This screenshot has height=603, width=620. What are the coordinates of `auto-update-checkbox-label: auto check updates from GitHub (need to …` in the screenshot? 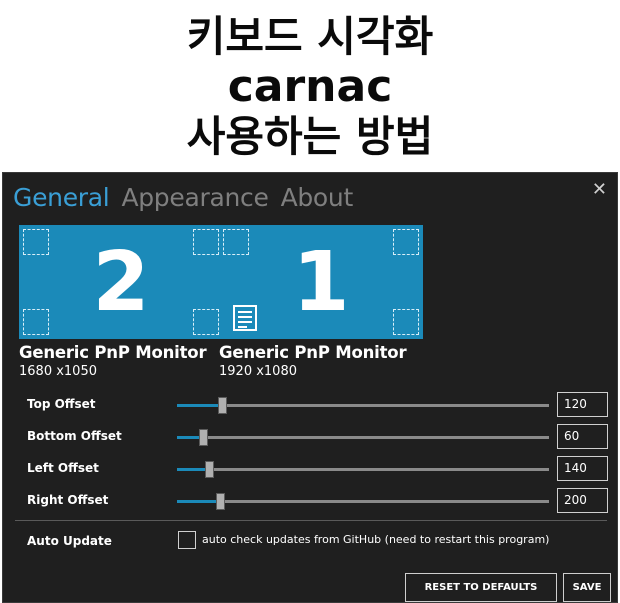 It's located at (375, 539).